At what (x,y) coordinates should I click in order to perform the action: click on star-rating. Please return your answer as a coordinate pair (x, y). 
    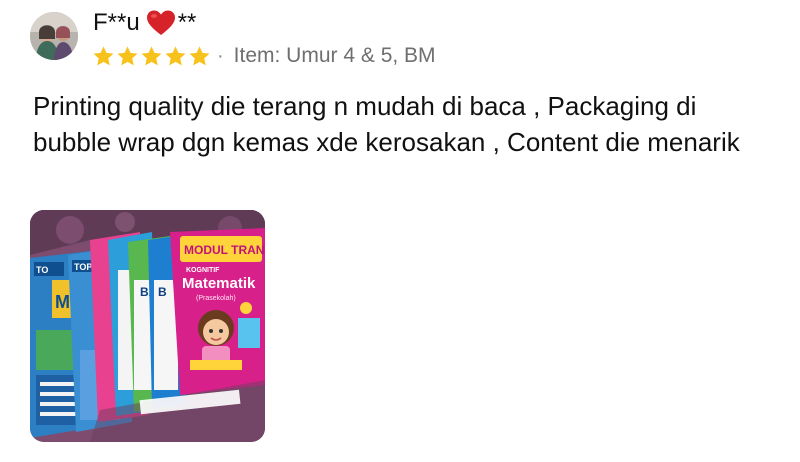
    Looking at the image, I should click on (152, 56).